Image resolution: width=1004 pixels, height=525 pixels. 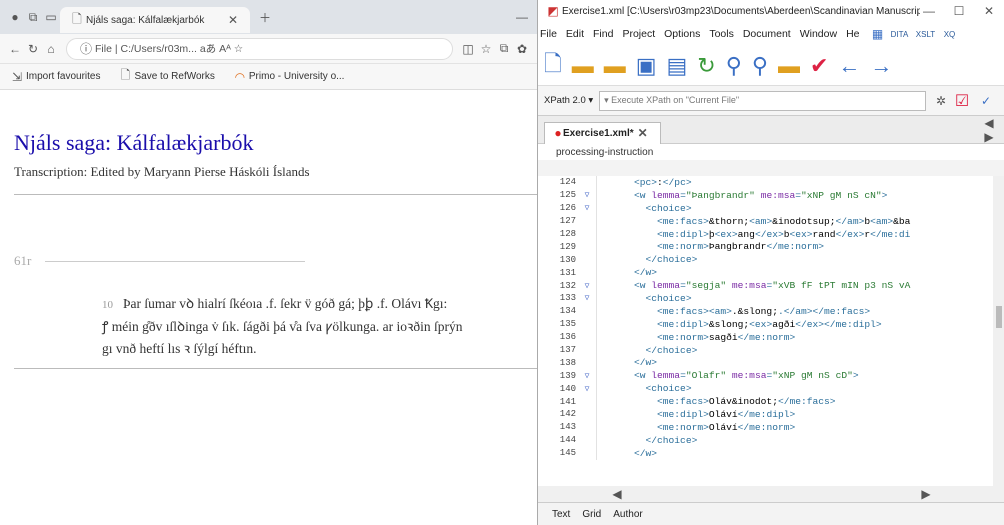 I want to click on menu-tools: Tools, so click(x=721, y=34).